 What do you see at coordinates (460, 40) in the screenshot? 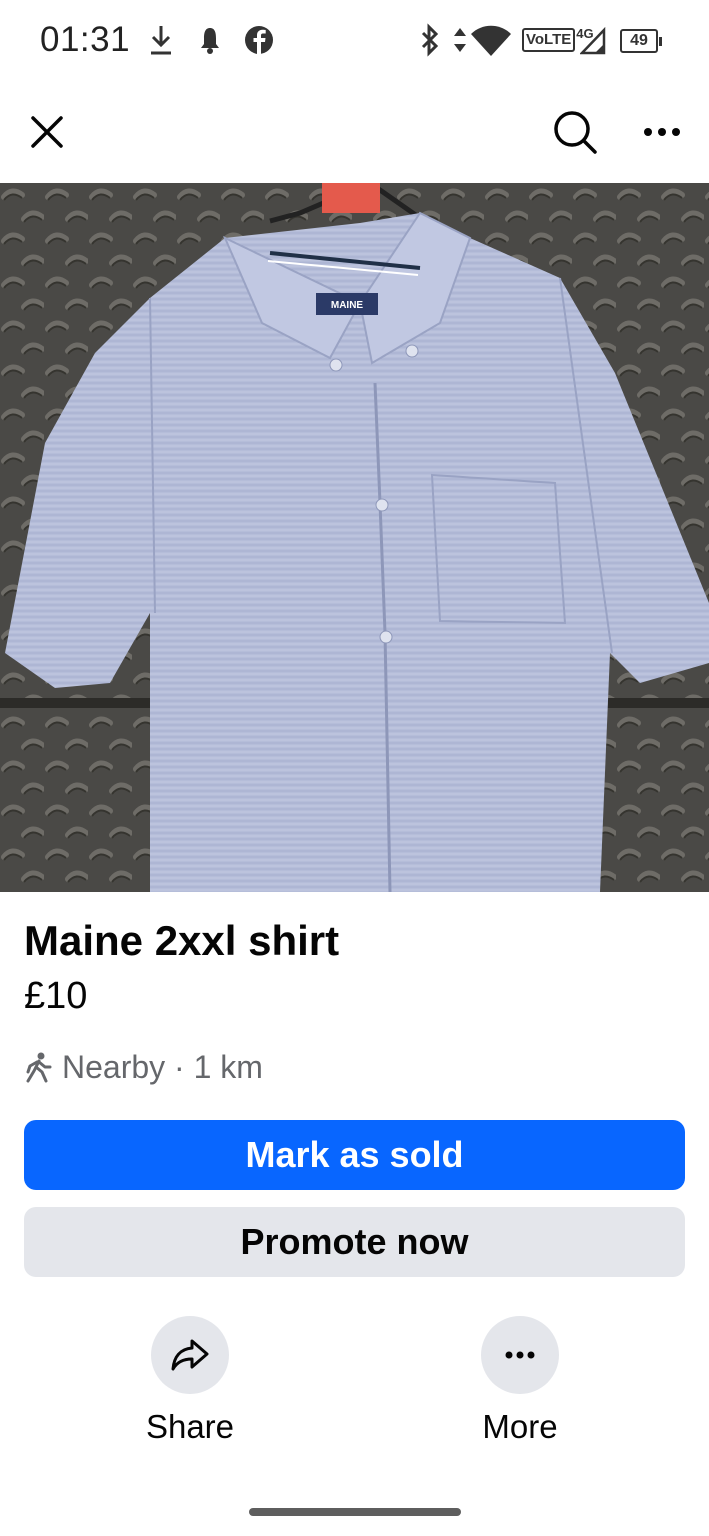
I see `data-arrows-icon` at bounding box center [460, 40].